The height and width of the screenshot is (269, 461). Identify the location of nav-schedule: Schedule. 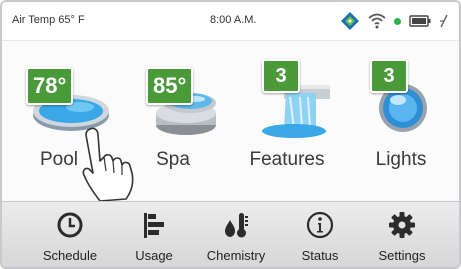
(70, 234).